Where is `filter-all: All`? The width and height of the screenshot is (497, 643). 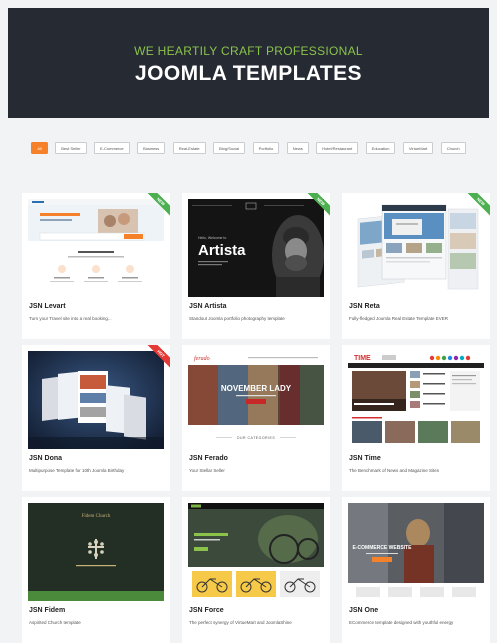 filter-all: All is located at coordinates (39, 148).